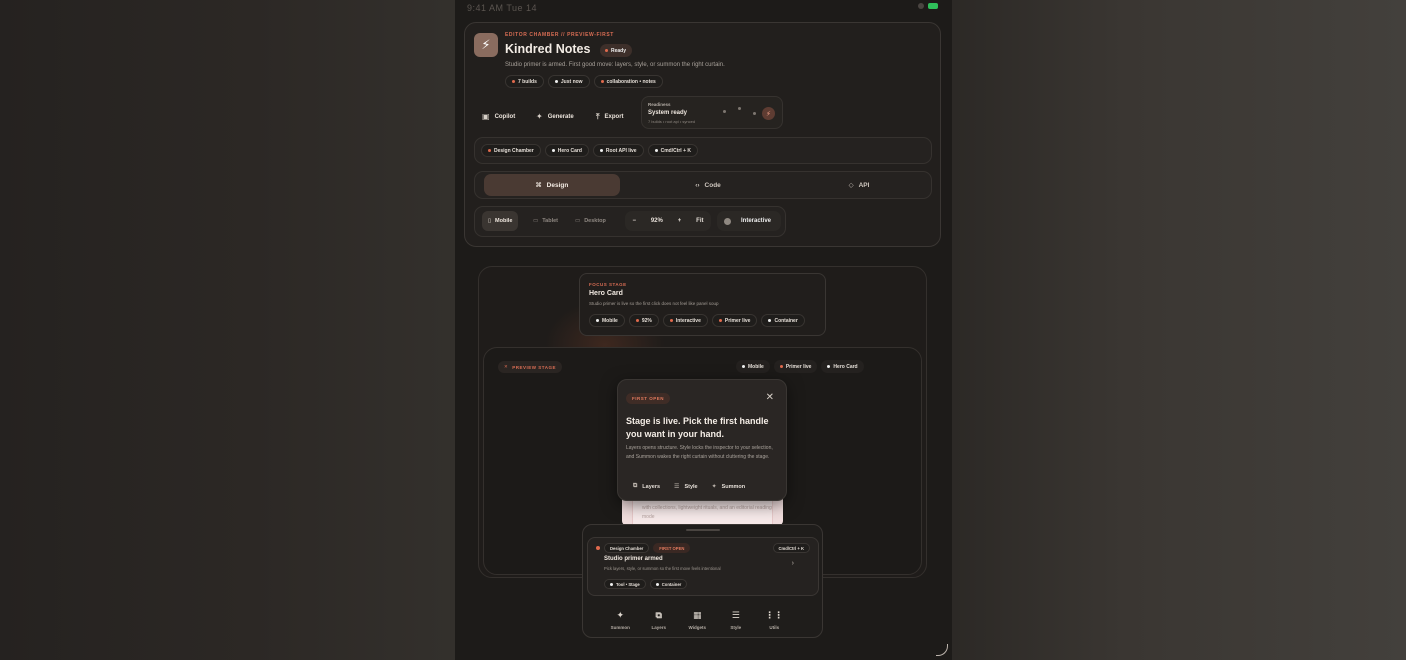 Image resolution: width=1406 pixels, height=660 pixels. Describe the element at coordinates (686, 486) in the screenshot. I see `style-button: ☰ Style` at that location.